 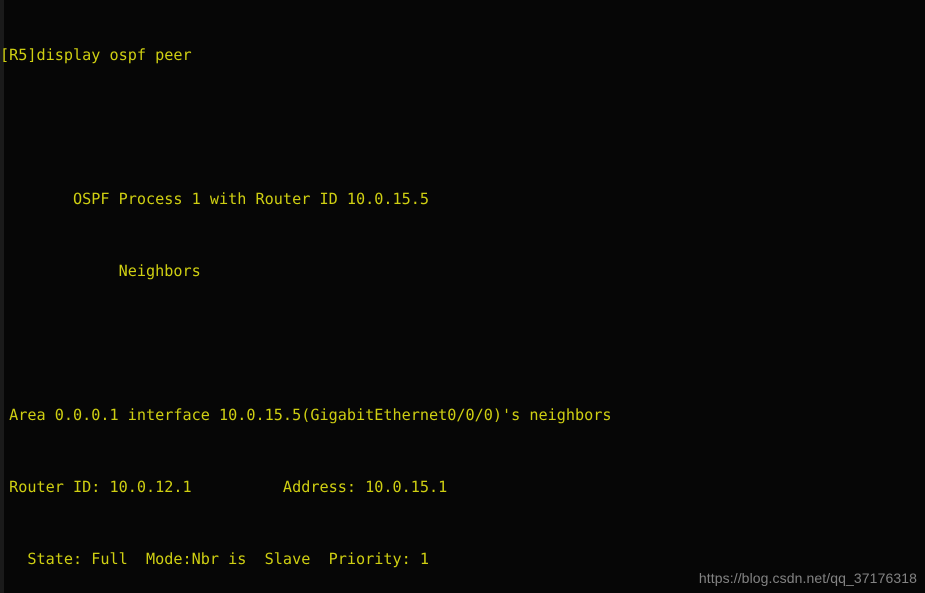 I want to click on terminal-line-ospf-process: OSPF Process 1 with Router ID 10.0.15.5, so click(x=214, y=199).